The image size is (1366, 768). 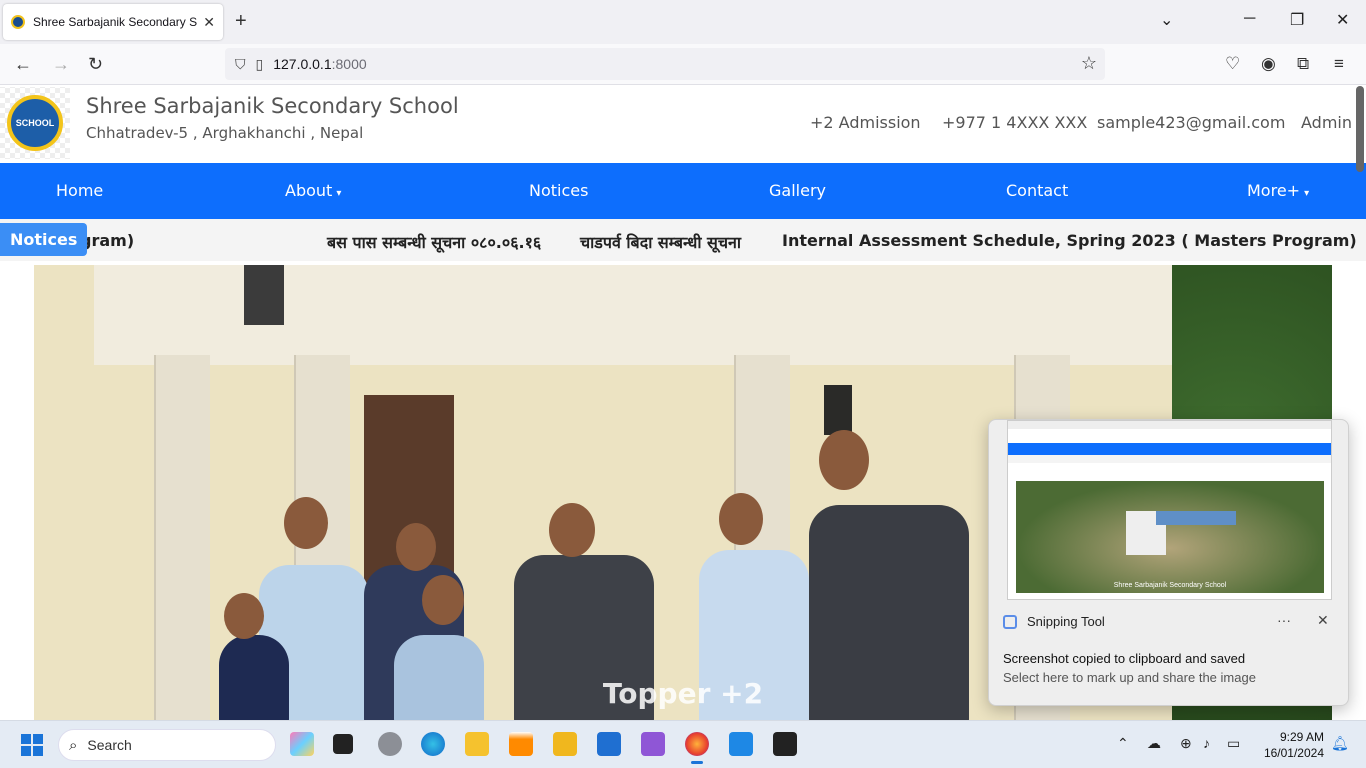 What do you see at coordinates (433, 744) in the screenshot?
I see `edge-browser-icon` at bounding box center [433, 744].